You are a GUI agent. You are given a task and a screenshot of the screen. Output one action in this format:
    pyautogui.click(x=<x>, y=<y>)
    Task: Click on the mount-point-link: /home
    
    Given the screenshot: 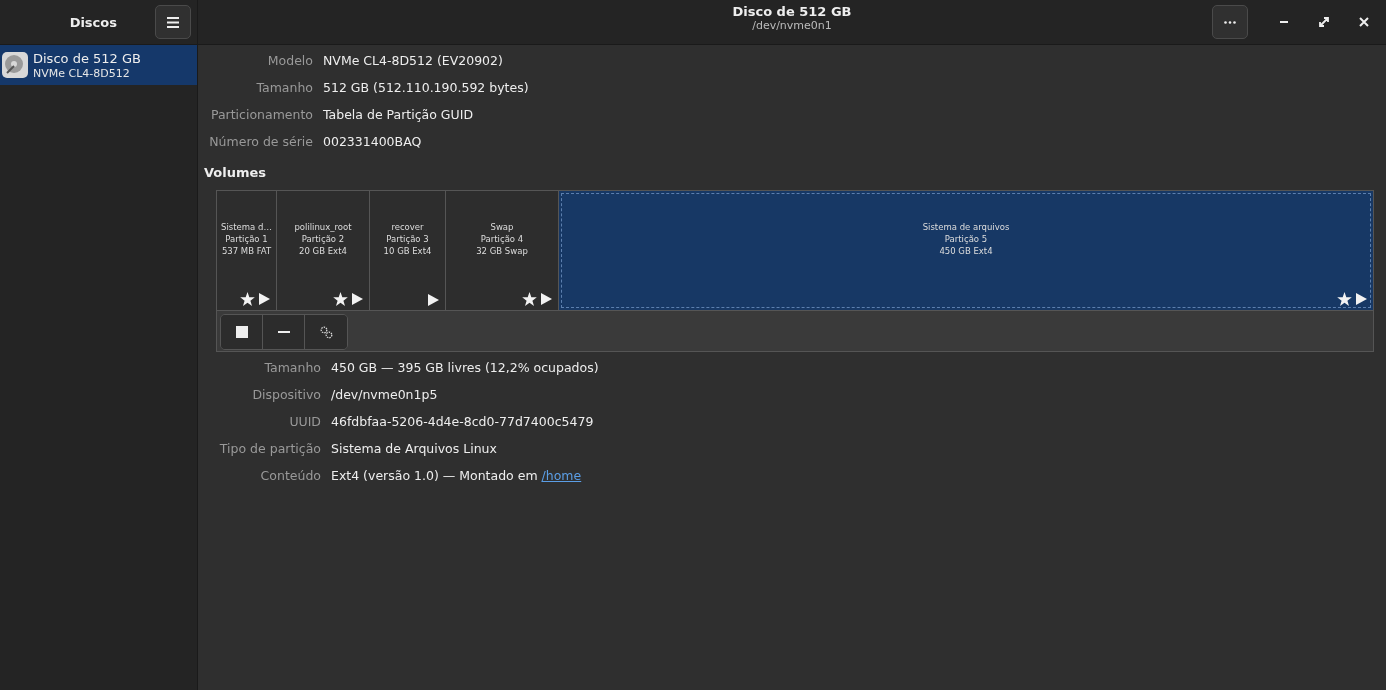 What is the action you would take?
    pyautogui.click(x=561, y=475)
    